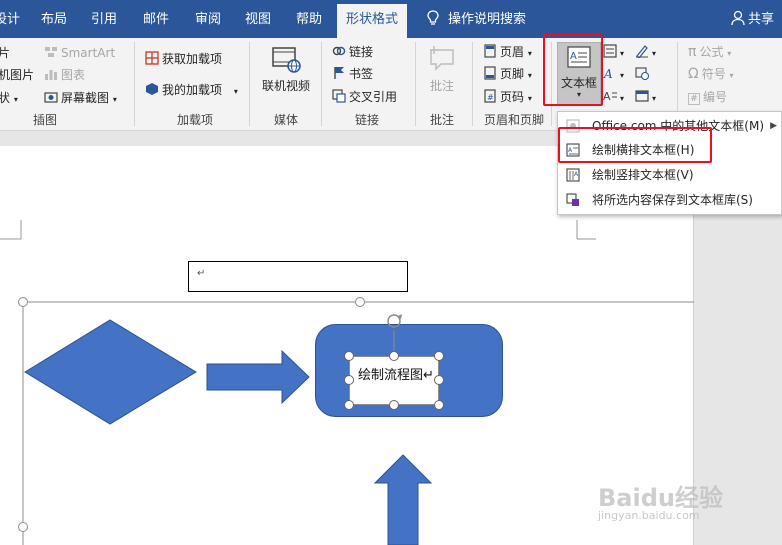 The image size is (782, 545). What do you see at coordinates (17, 75) in the screenshot?
I see `online-pictures-button: 机图片` at bounding box center [17, 75].